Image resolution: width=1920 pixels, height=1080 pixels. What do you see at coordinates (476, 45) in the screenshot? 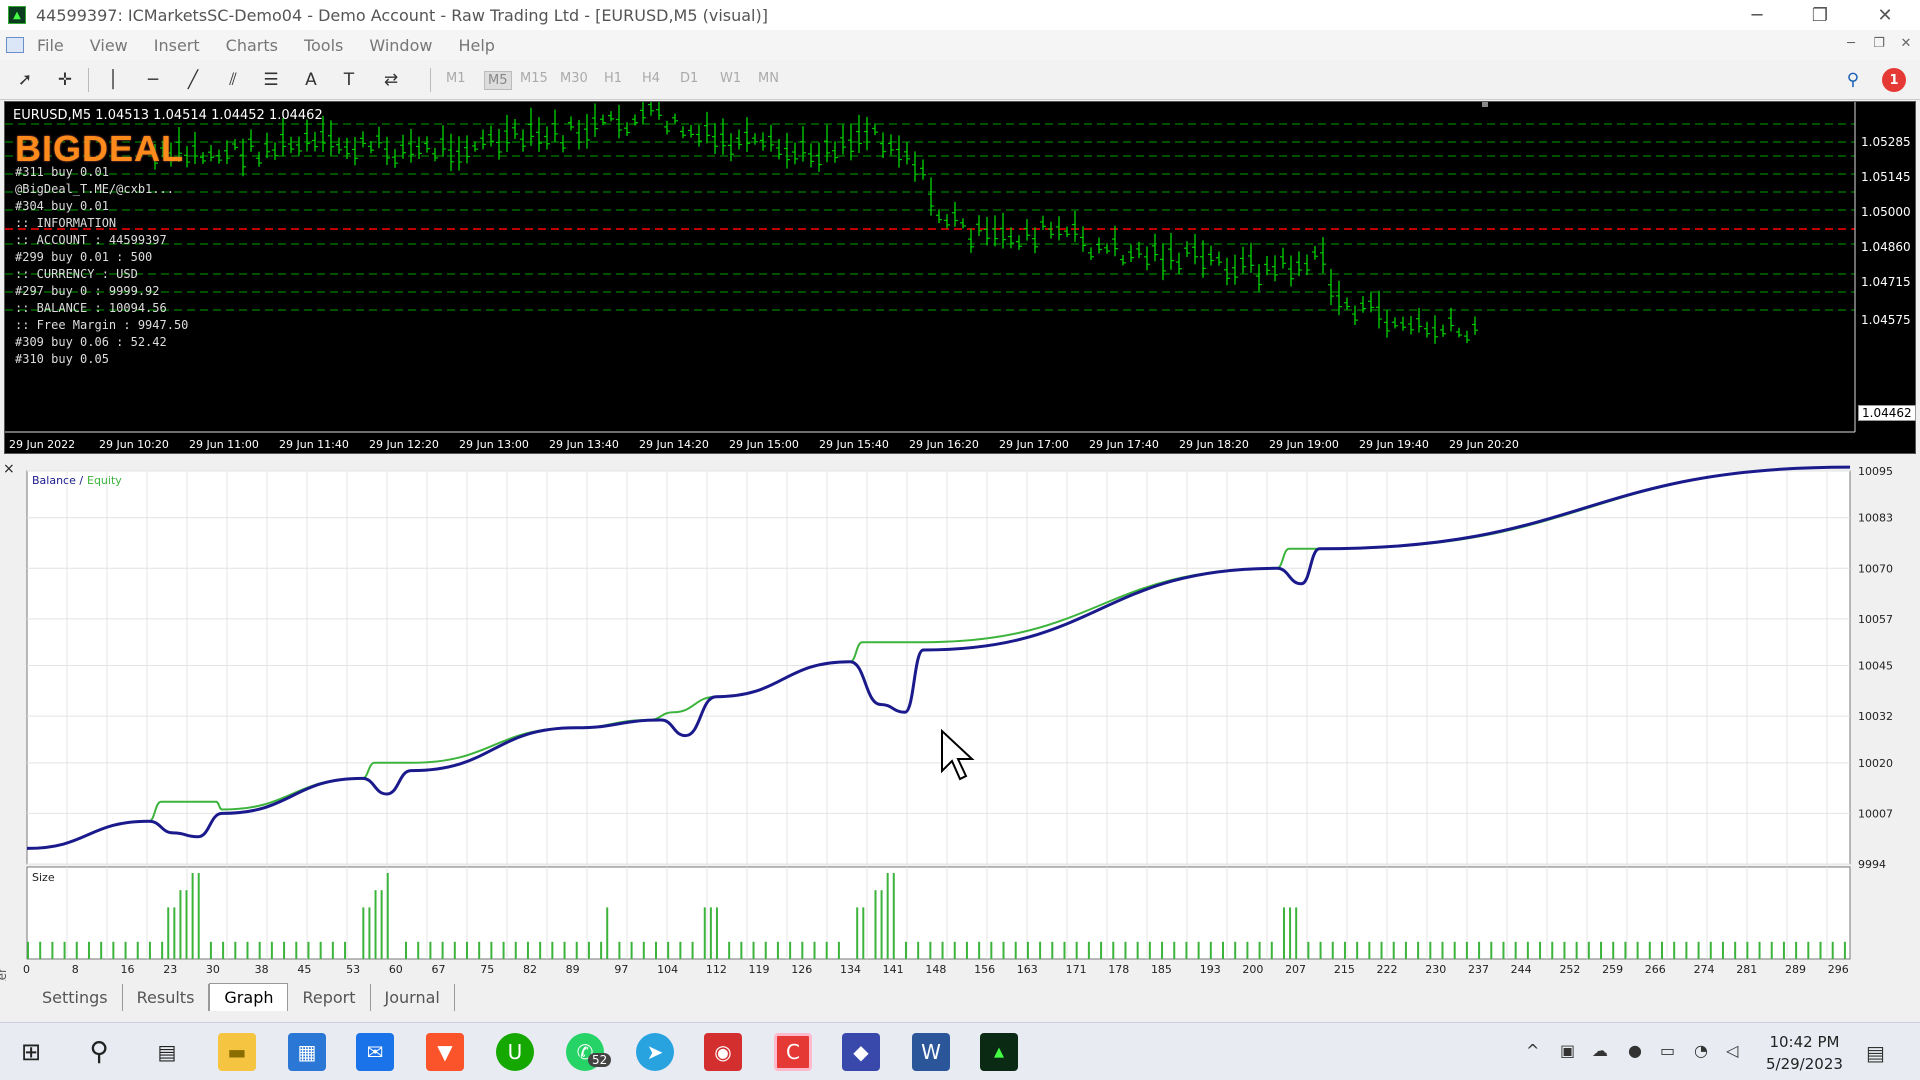
I see `menu-help: Help` at bounding box center [476, 45].